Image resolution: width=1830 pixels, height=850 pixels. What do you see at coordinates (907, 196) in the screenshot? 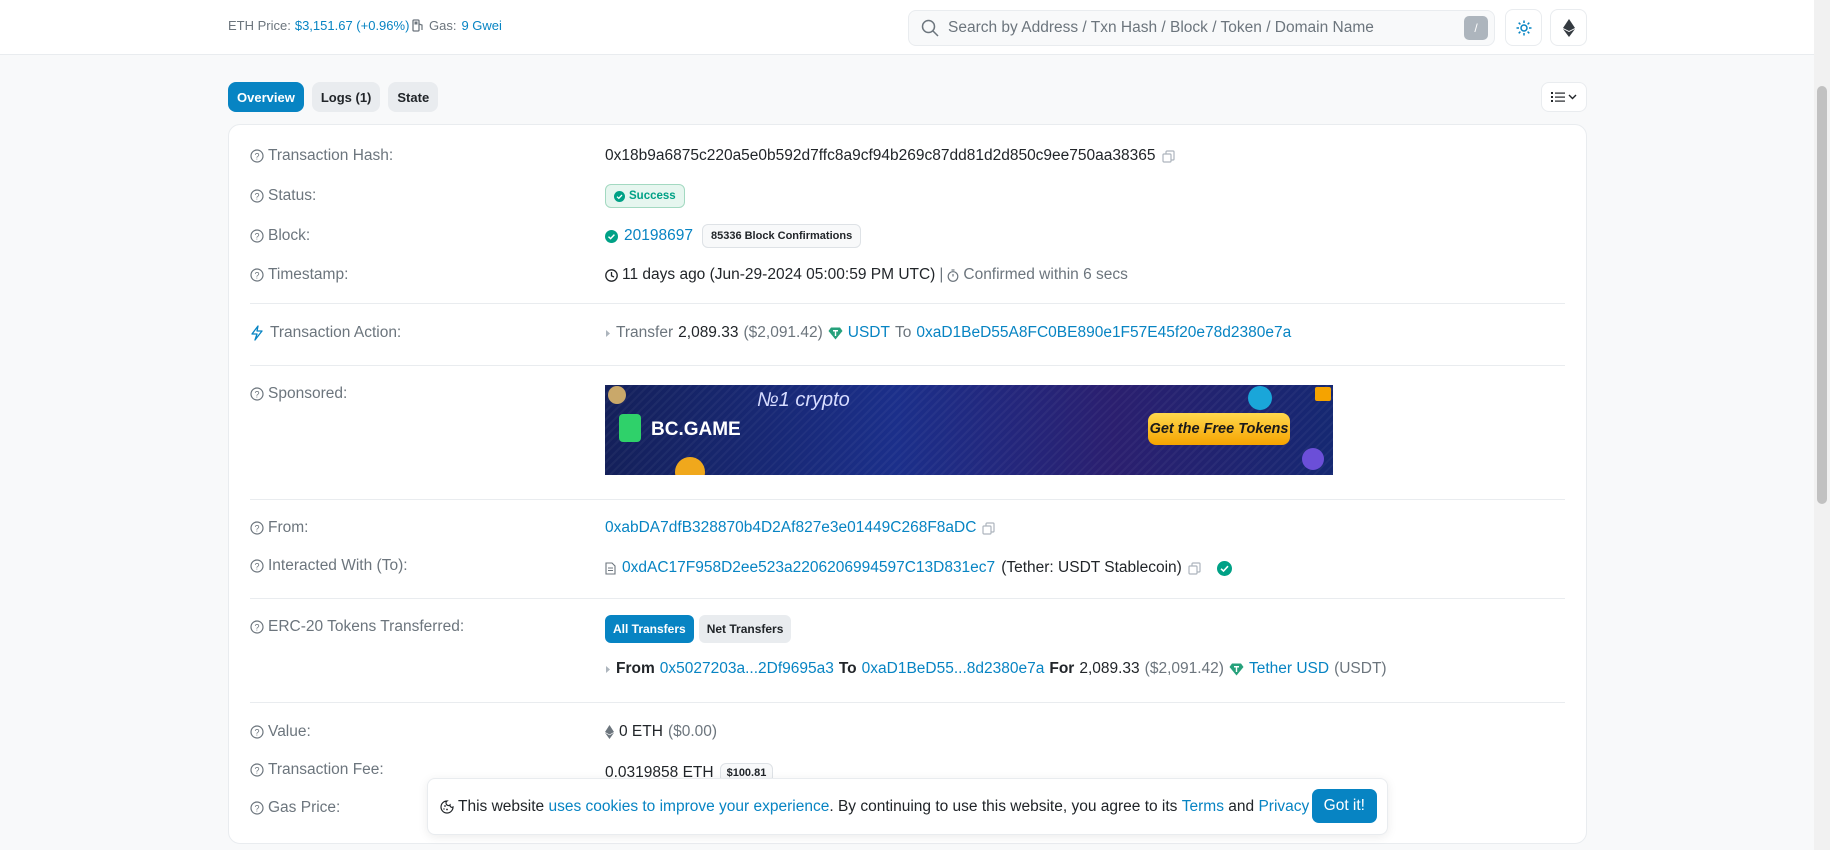
I see `row-status: ? Status: Success` at bounding box center [907, 196].